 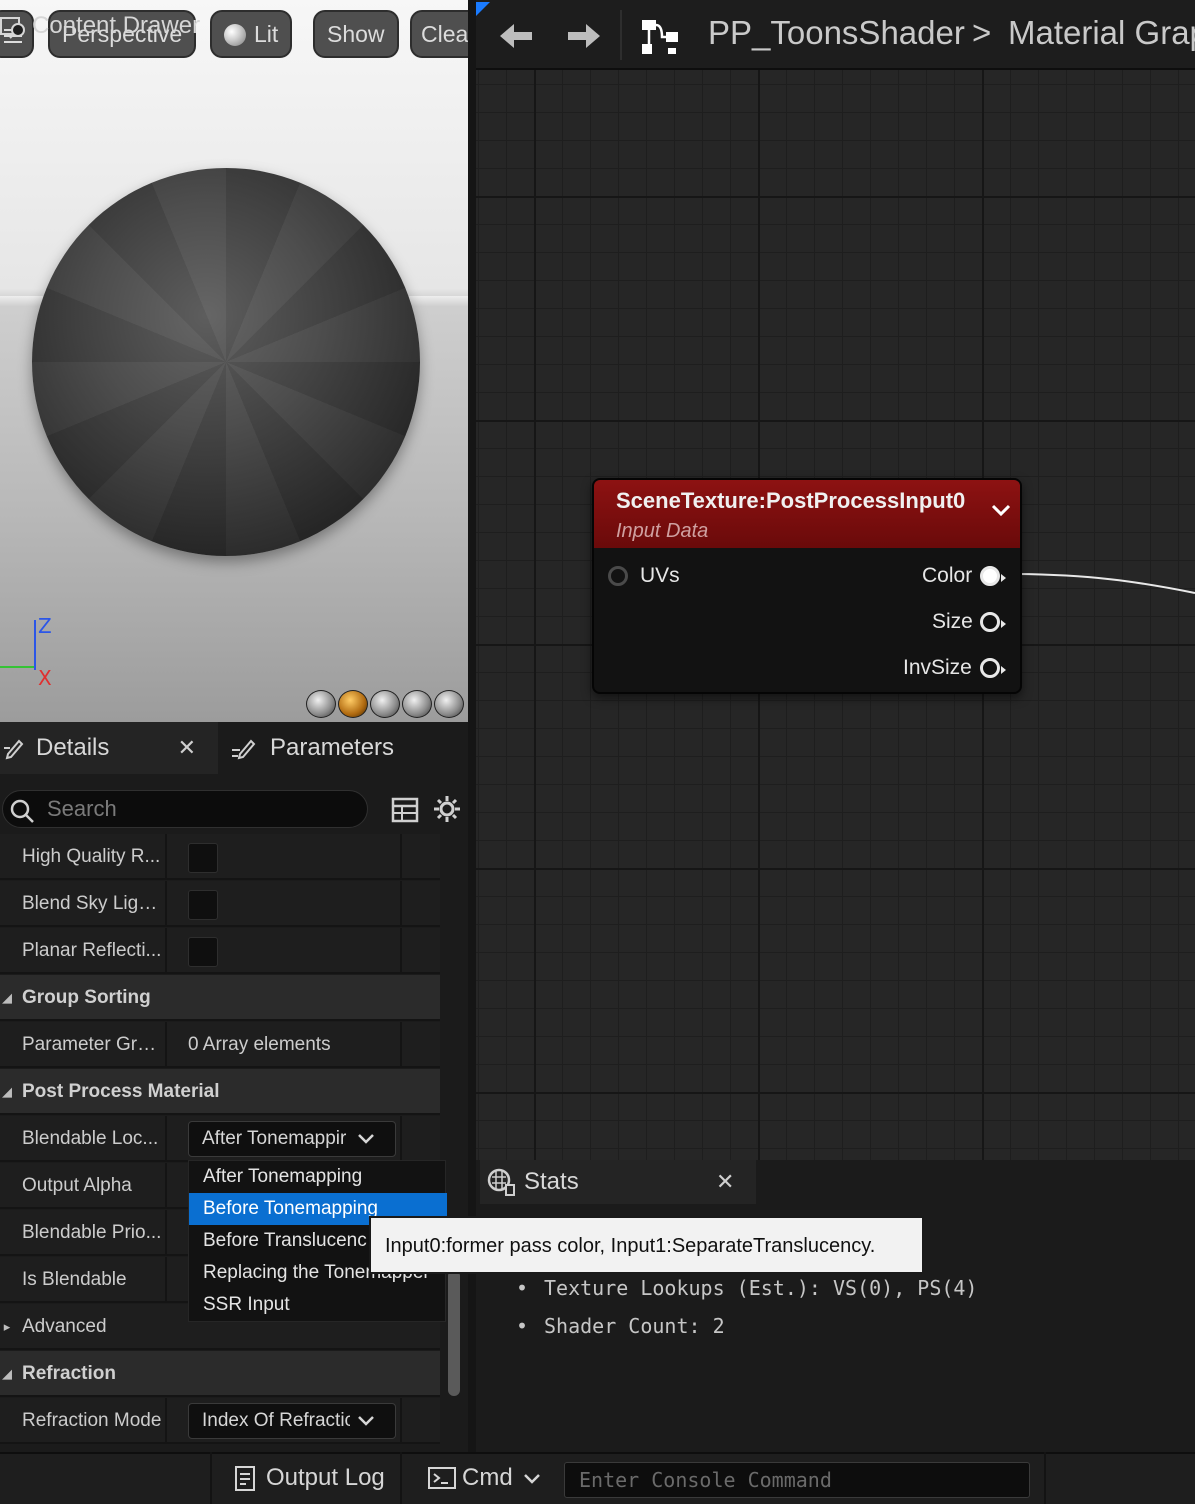 What do you see at coordinates (45, 626) in the screenshot?
I see `z-axis-label: Z` at bounding box center [45, 626].